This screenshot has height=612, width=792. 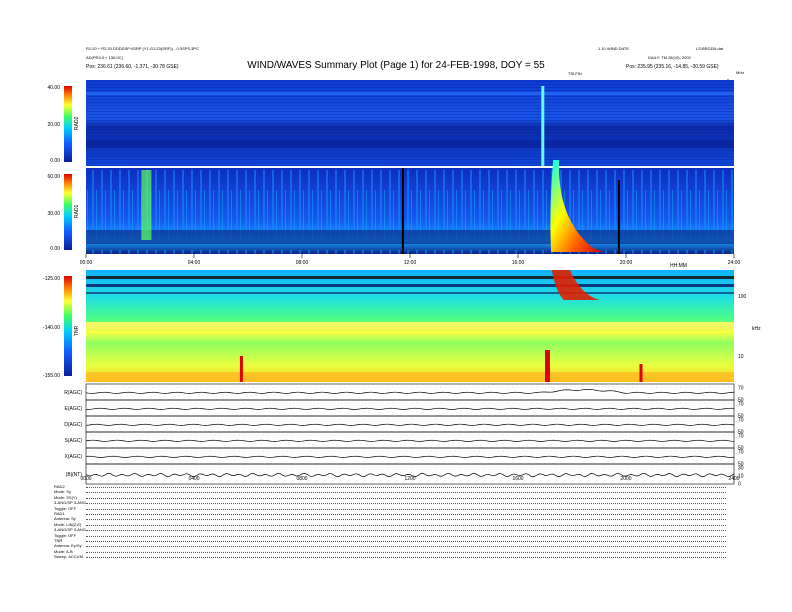 What do you see at coordinates (65, 497) in the screenshot?
I see `footer-line-label: Mode: SS(Y)` at bounding box center [65, 497].